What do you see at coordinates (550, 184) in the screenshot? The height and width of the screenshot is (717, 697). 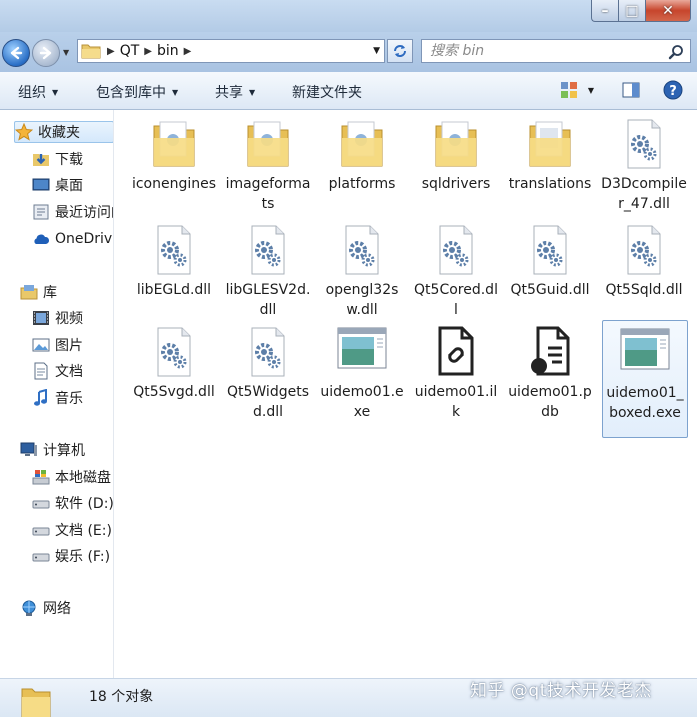 I see `file-name: translations` at bounding box center [550, 184].